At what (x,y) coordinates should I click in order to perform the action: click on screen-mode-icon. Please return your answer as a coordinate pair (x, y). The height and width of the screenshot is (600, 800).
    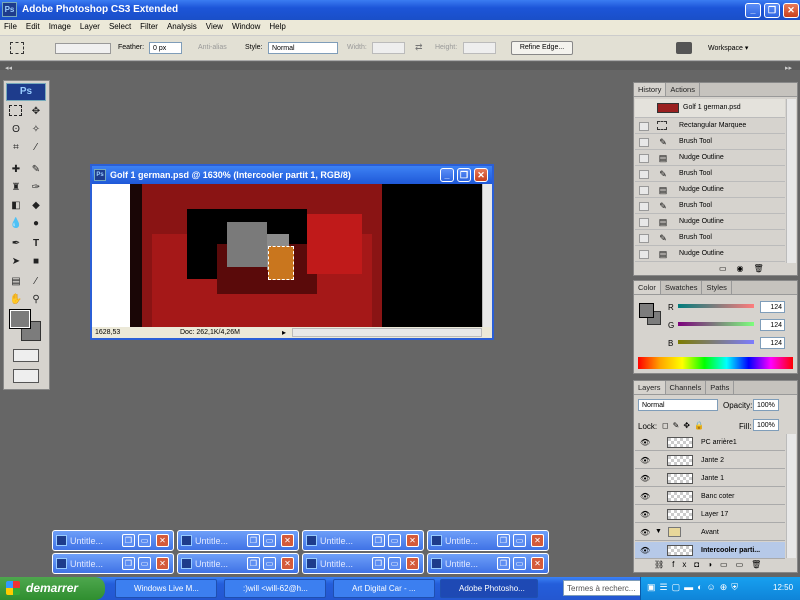
    Looking at the image, I should click on (26, 376).